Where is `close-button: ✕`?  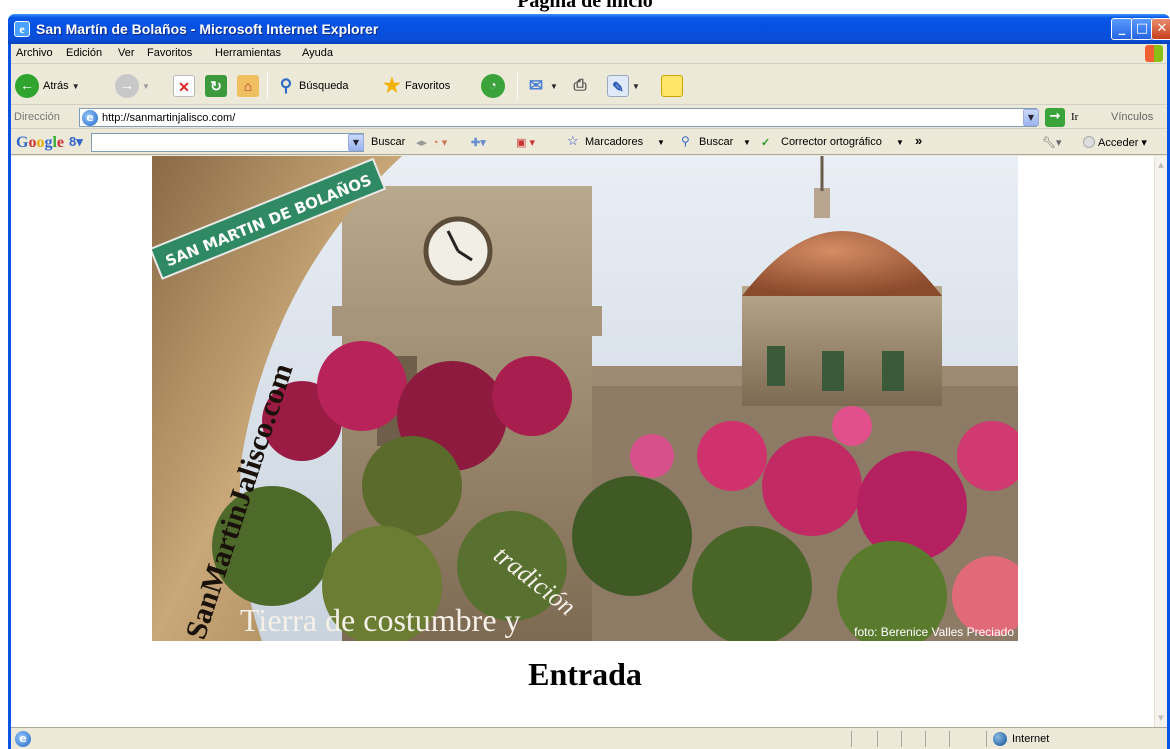
close-button: ✕ is located at coordinates (1160, 29).